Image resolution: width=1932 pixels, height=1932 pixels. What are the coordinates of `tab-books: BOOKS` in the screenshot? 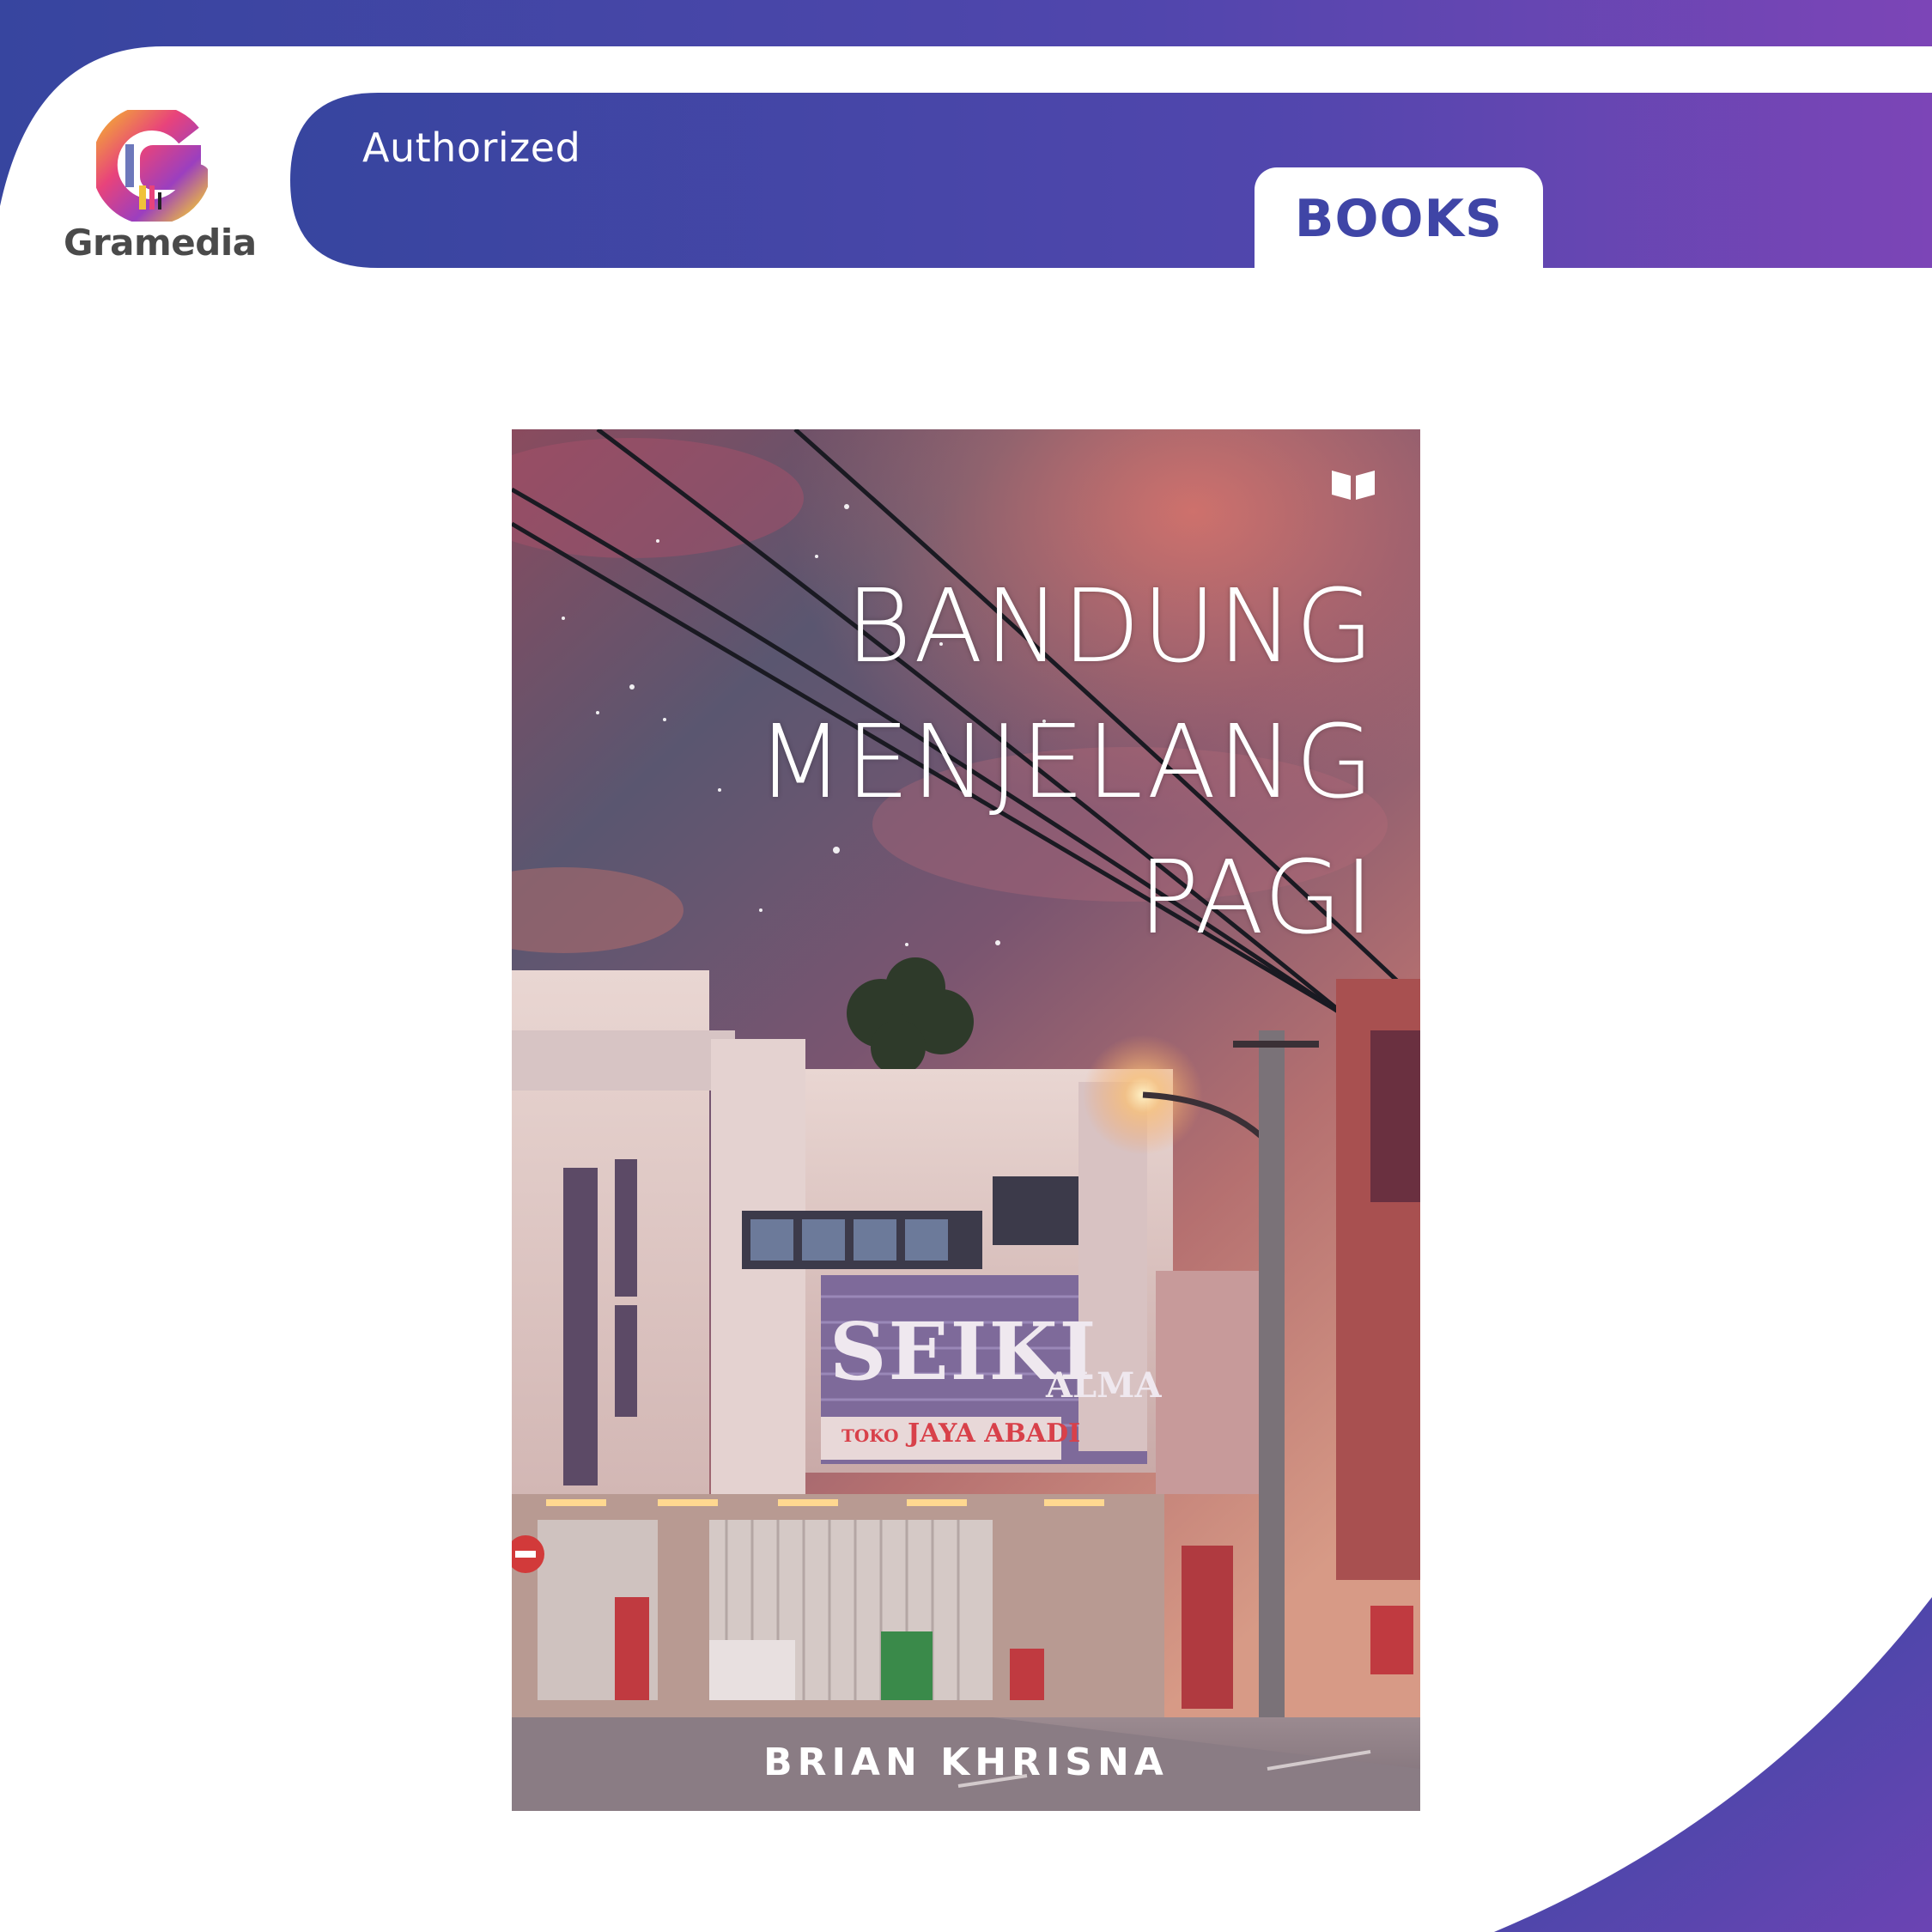 It's located at (1399, 218).